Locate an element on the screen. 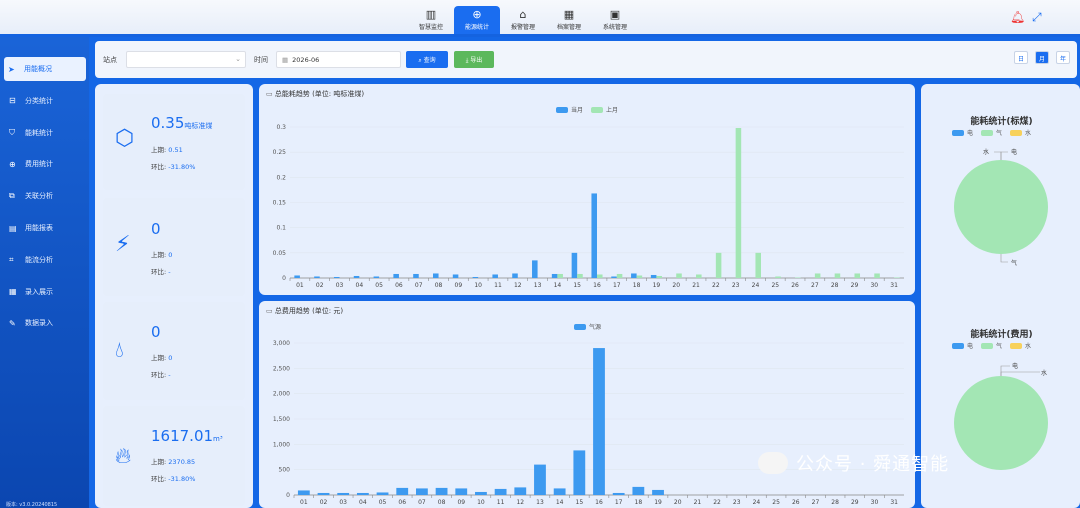  sidebar-item-report: ▤ 用能报表 is located at coordinates (44, 228).